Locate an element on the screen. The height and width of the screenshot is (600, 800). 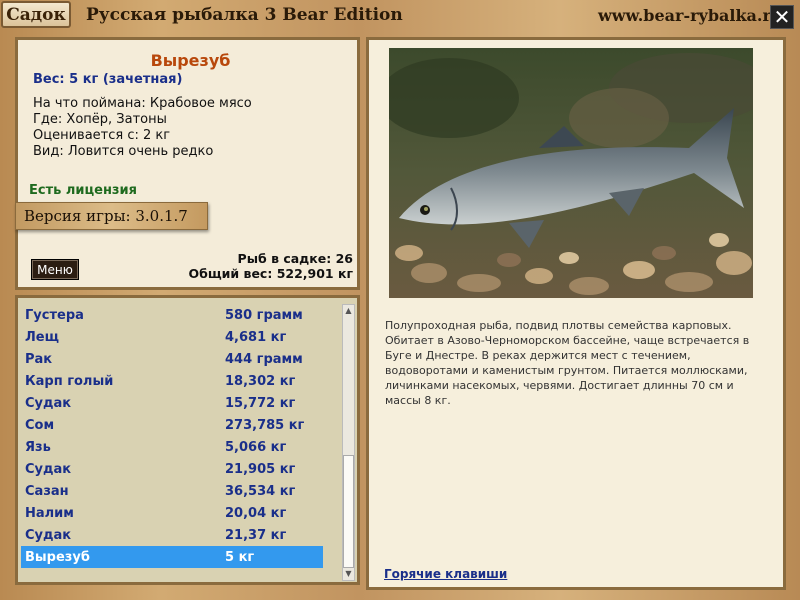
catch-list-row: Налим 20,04 кг is located at coordinates (172, 513).